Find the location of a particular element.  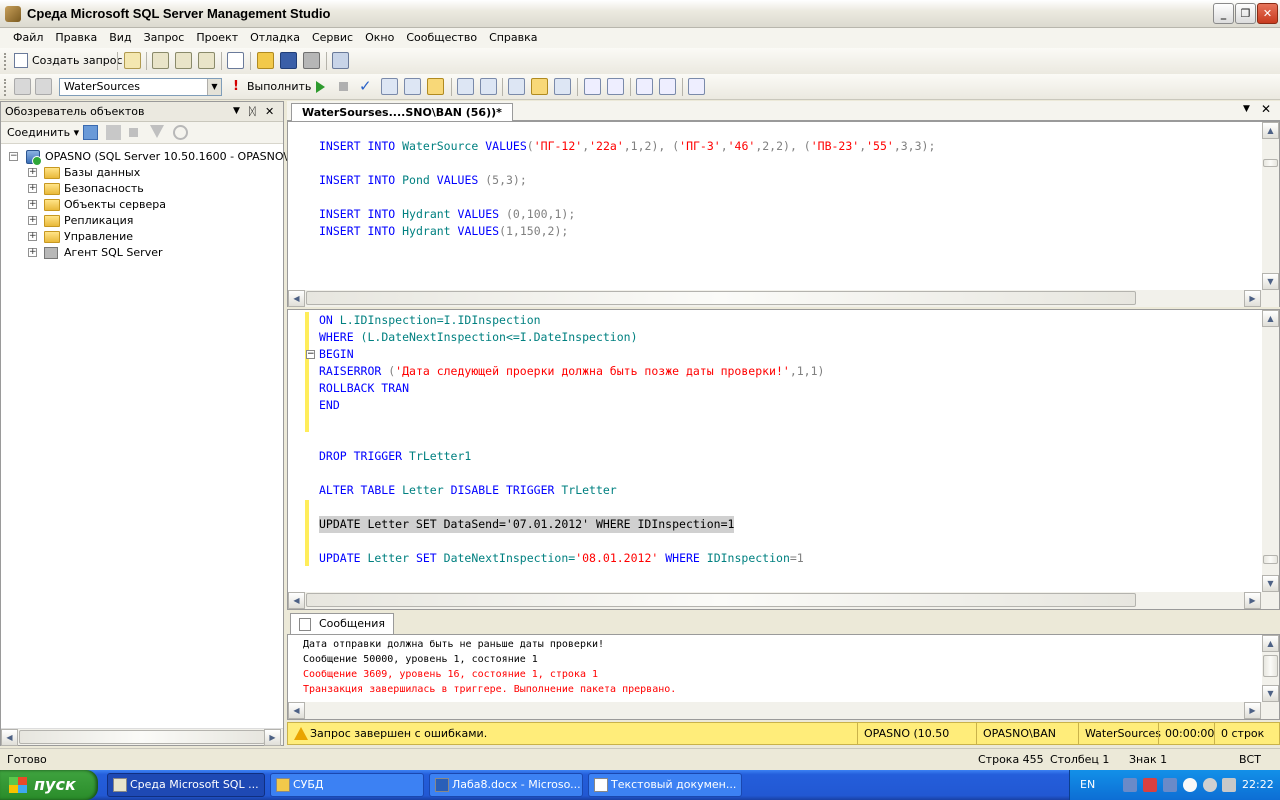

connect-server-icon is located at coordinates (90, 132).